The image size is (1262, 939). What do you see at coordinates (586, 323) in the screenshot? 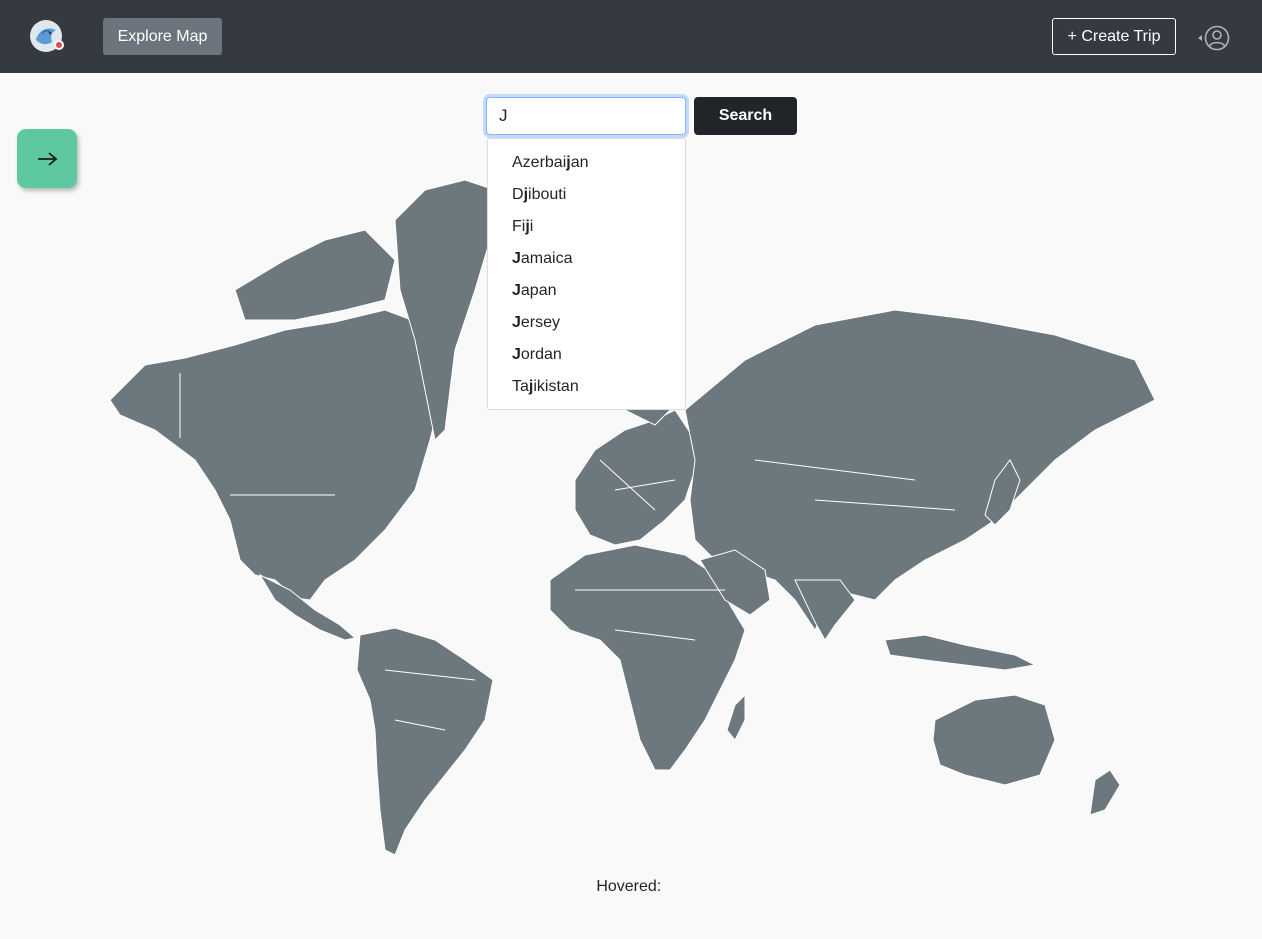
I see `suggestion-item: Jersey` at bounding box center [586, 323].